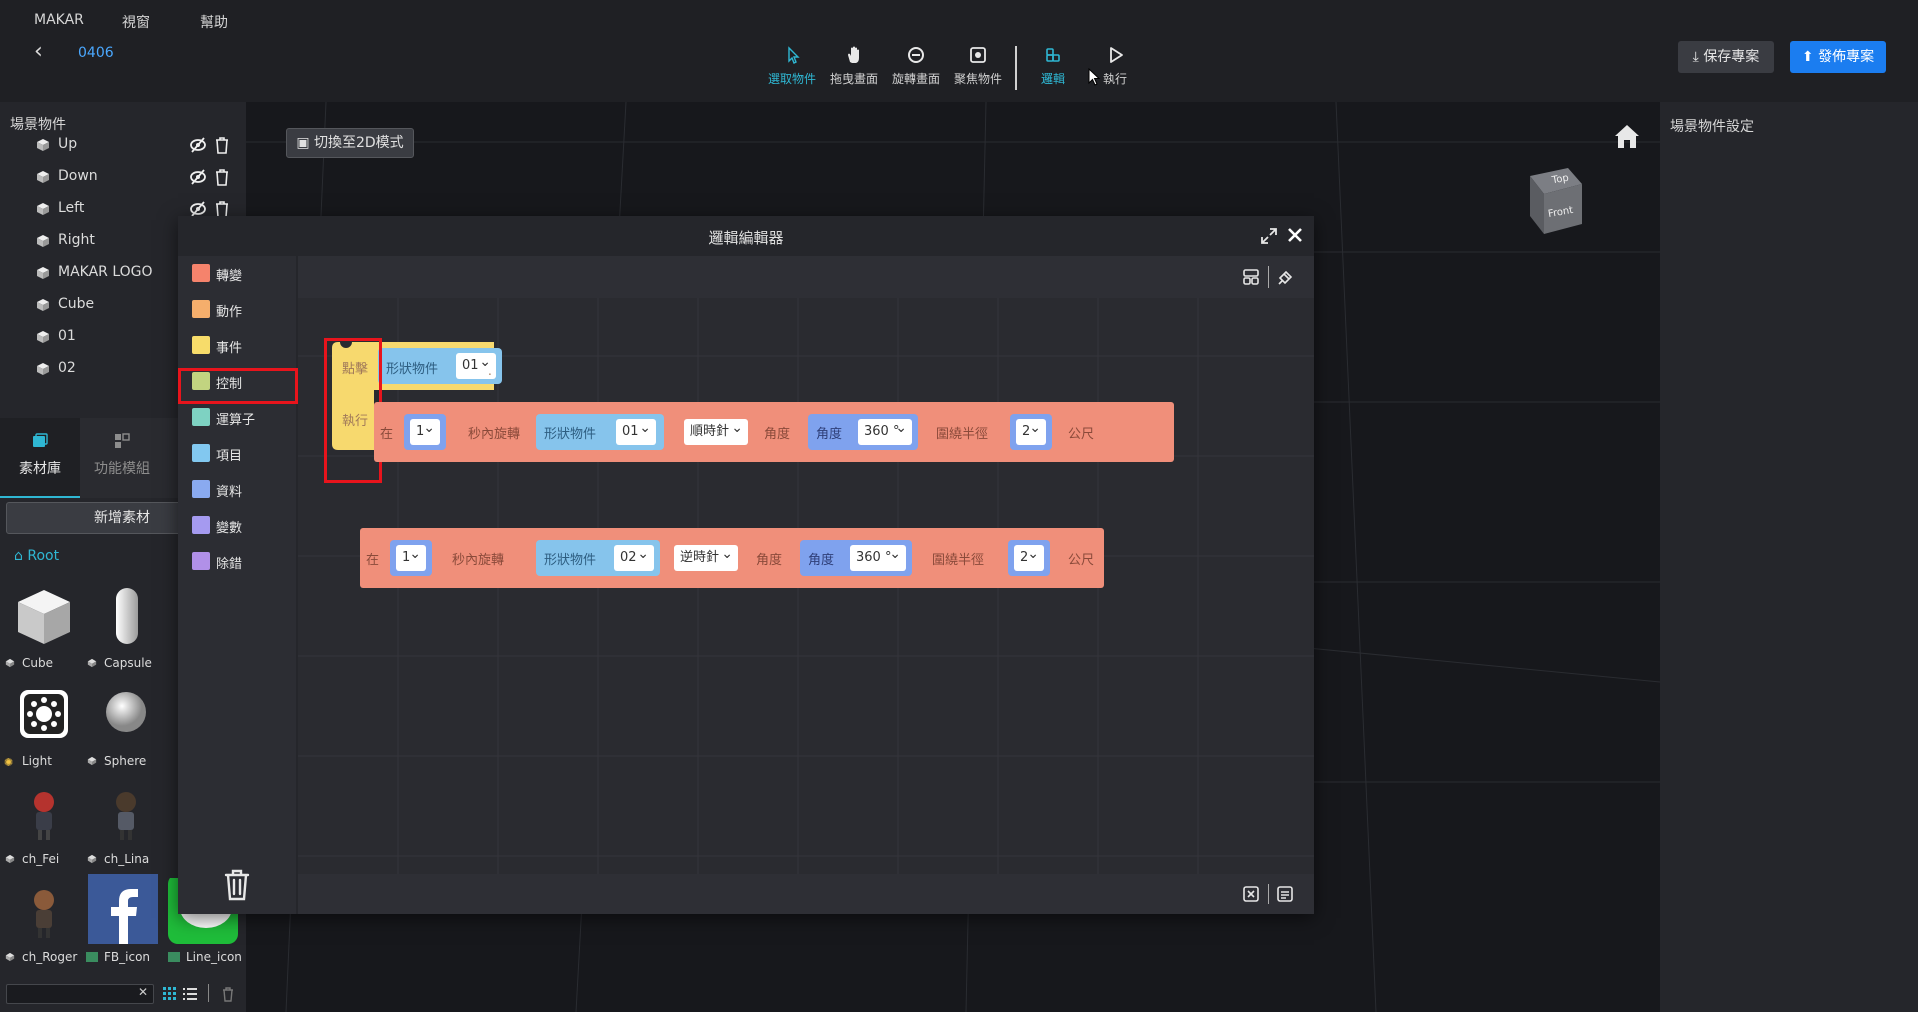 The height and width of the screenshot is (1012, 1918). I want to click on rotate1-radius-dropdown: 2, so click(1031, 430).